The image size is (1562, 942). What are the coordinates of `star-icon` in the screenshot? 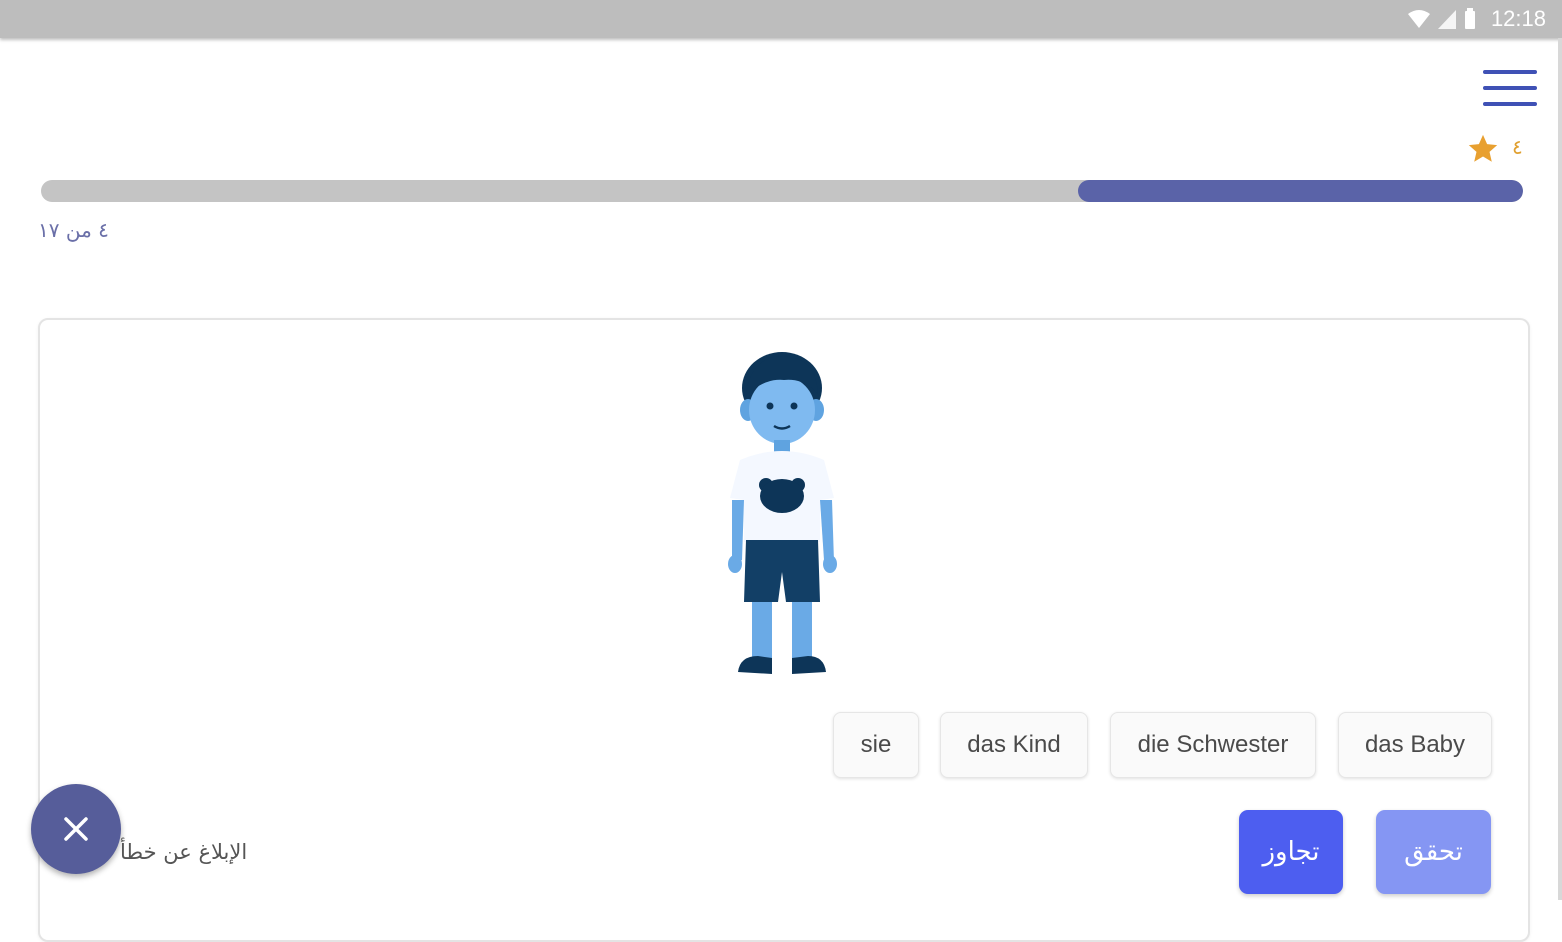 It's located at (1483, 148).